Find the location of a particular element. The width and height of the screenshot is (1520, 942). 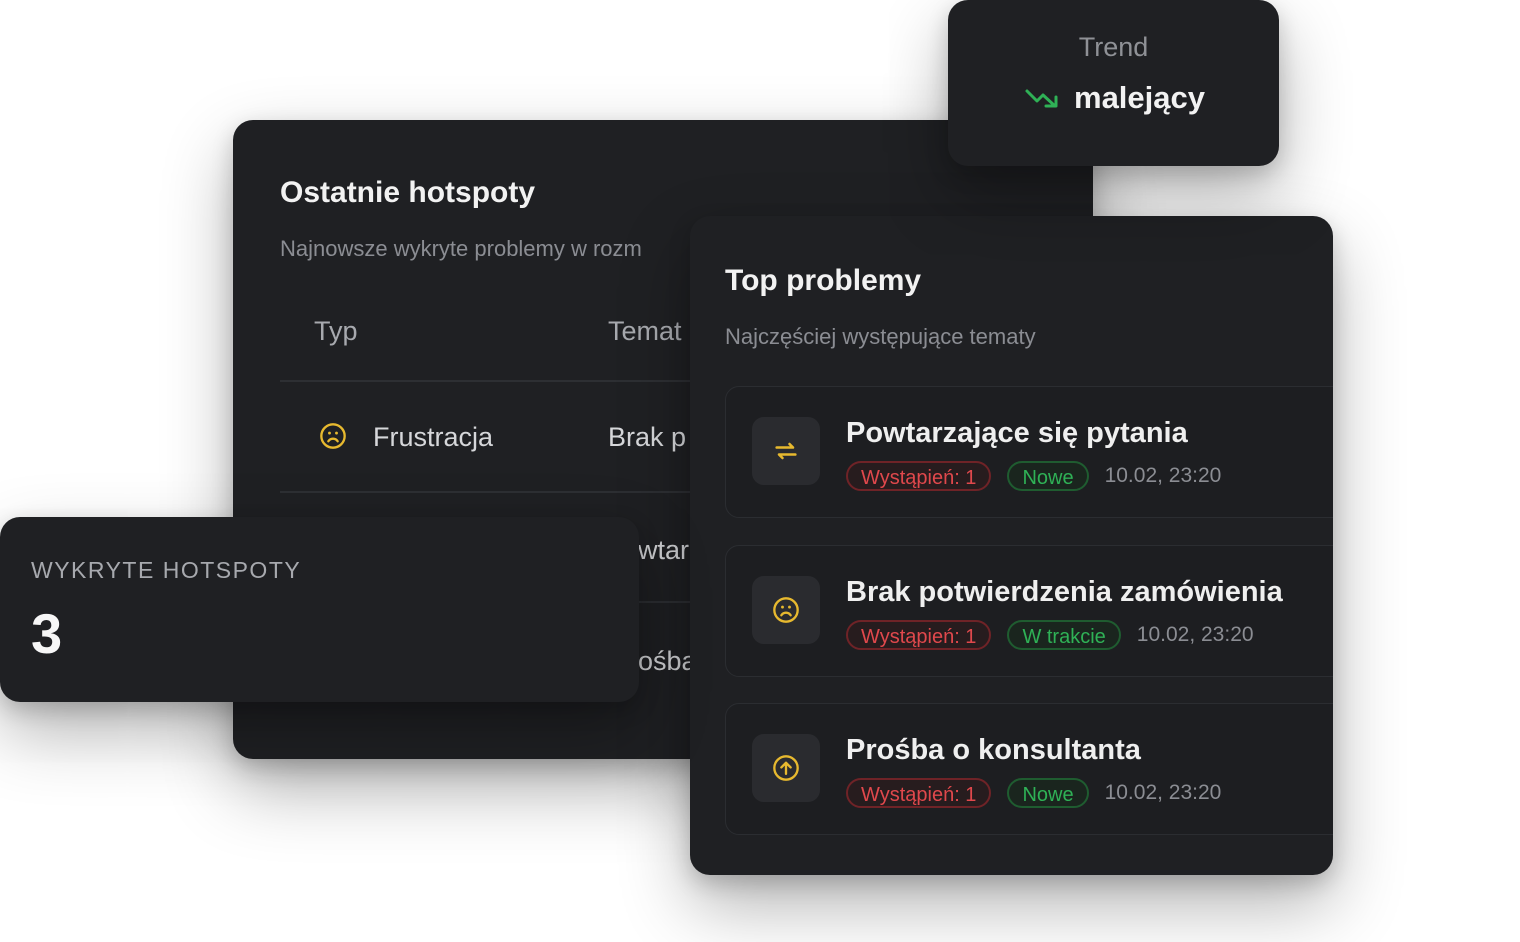

detected-hotspots-label: WYKRYTE HOTSPOTY is located at coordinates (166, 570).